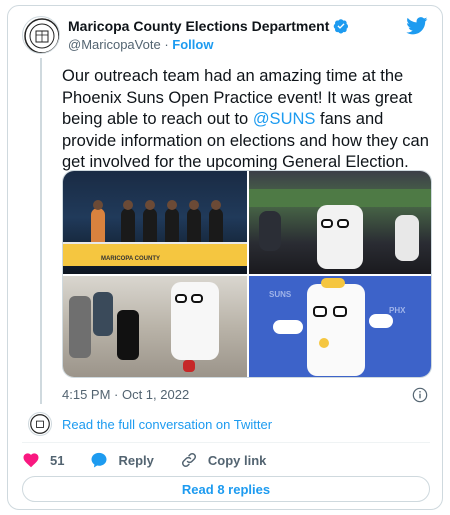 Image resolution: width=450 pixels, height=515 pixels. Describe the element at coordinates (40, 424) in the screenshot. I see `conversation-avatar` at that location.